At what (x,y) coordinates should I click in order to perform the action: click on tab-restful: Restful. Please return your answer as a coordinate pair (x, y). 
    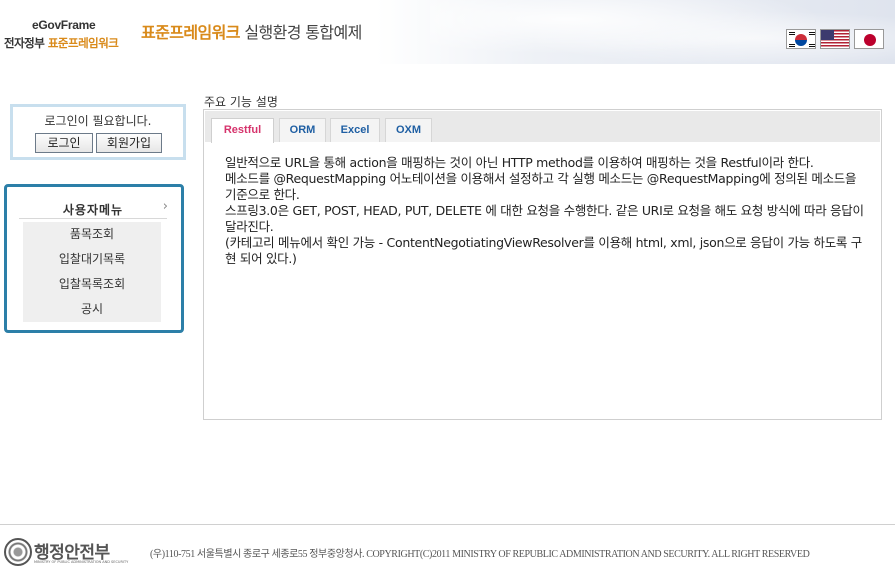
    Looking at the image, I should click on (242, 130).